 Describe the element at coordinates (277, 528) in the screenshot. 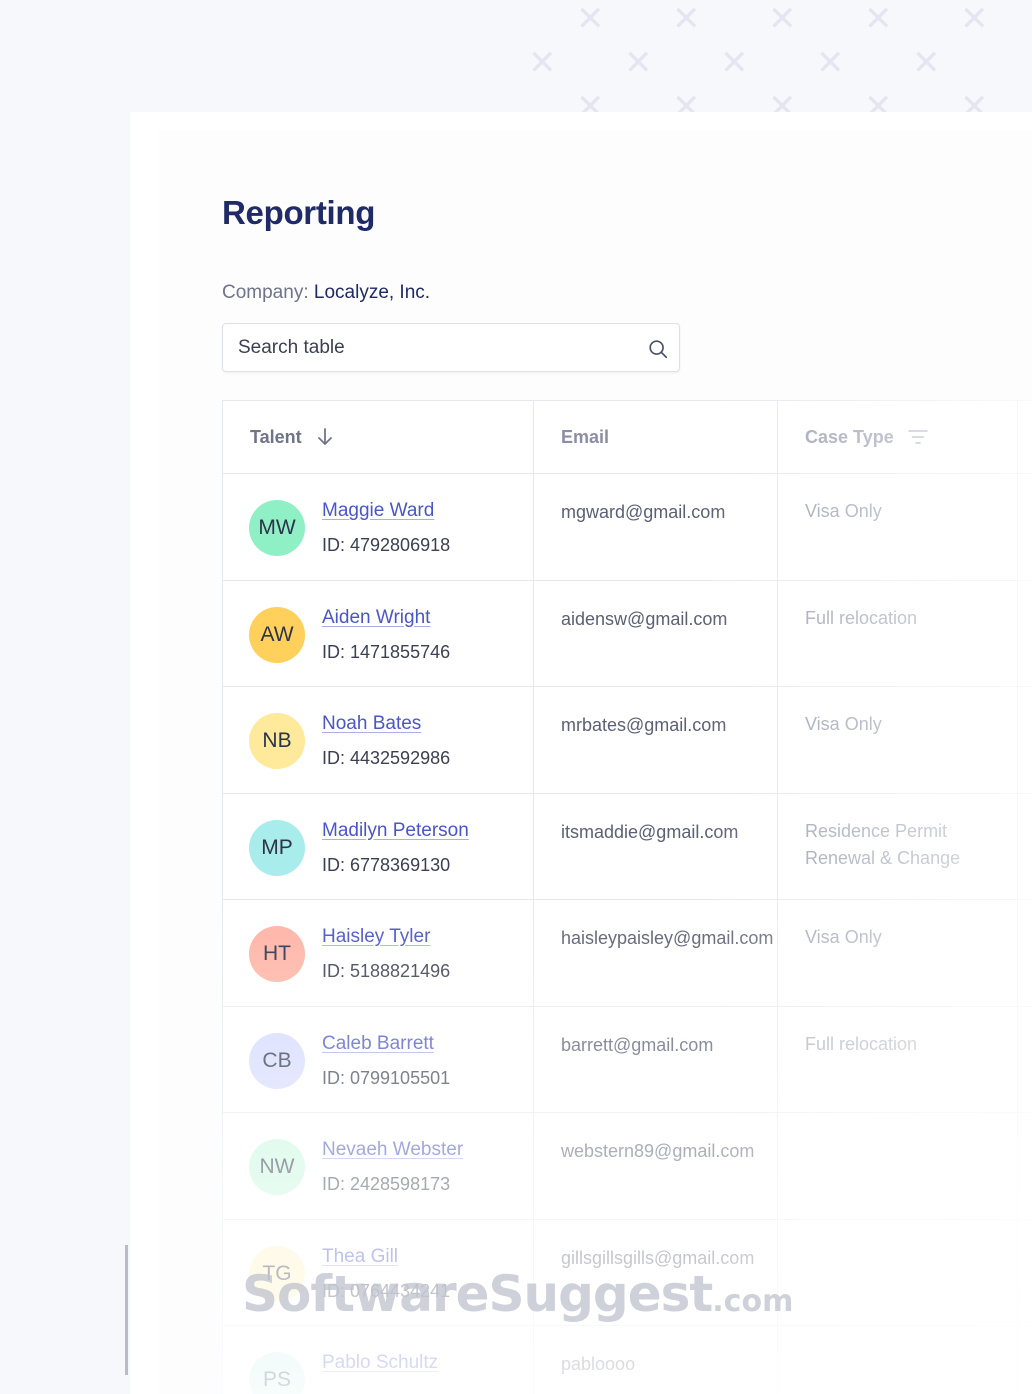

I see `avatar: MW` at that location.